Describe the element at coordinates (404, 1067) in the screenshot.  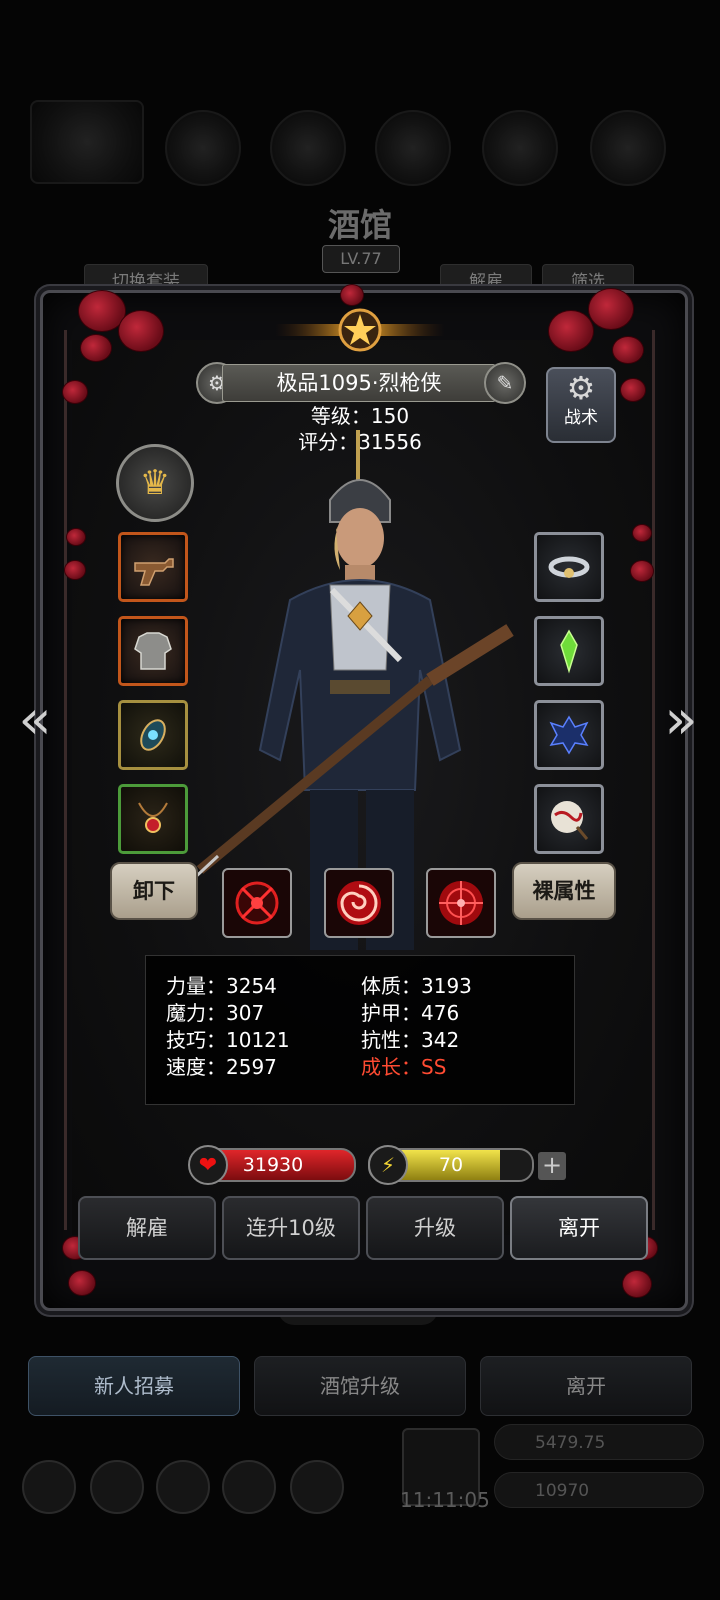
I see `stat-growth: 成长：SS` at that location.